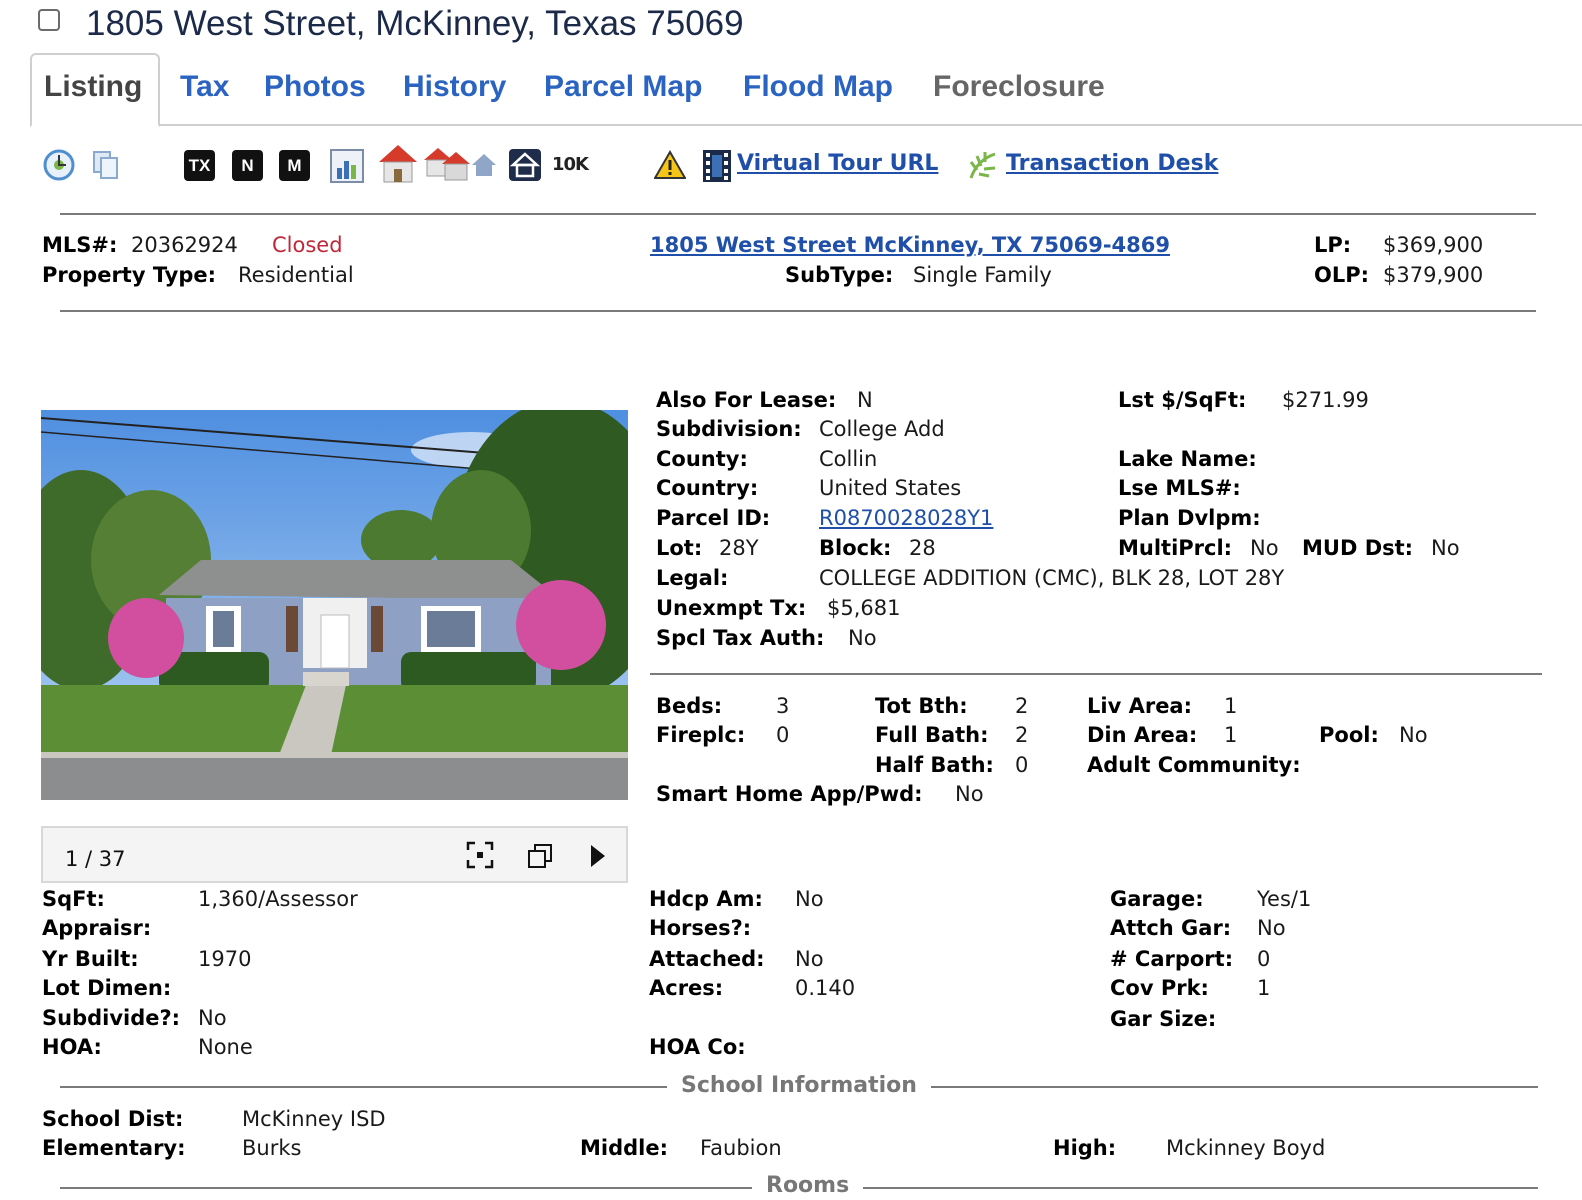  What do you see at coordinates (334, 605) in the screenshot?
I see `property-photo` at bounding box center [334, 605].